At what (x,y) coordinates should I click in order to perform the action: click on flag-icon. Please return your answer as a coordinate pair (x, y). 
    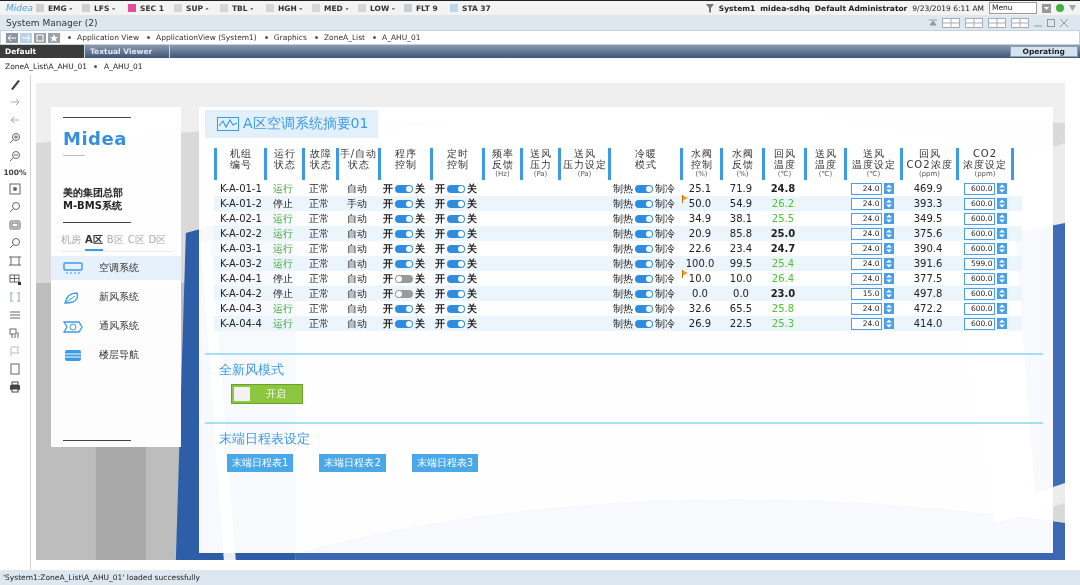
    Looking at the image, I should click on (15, 351).